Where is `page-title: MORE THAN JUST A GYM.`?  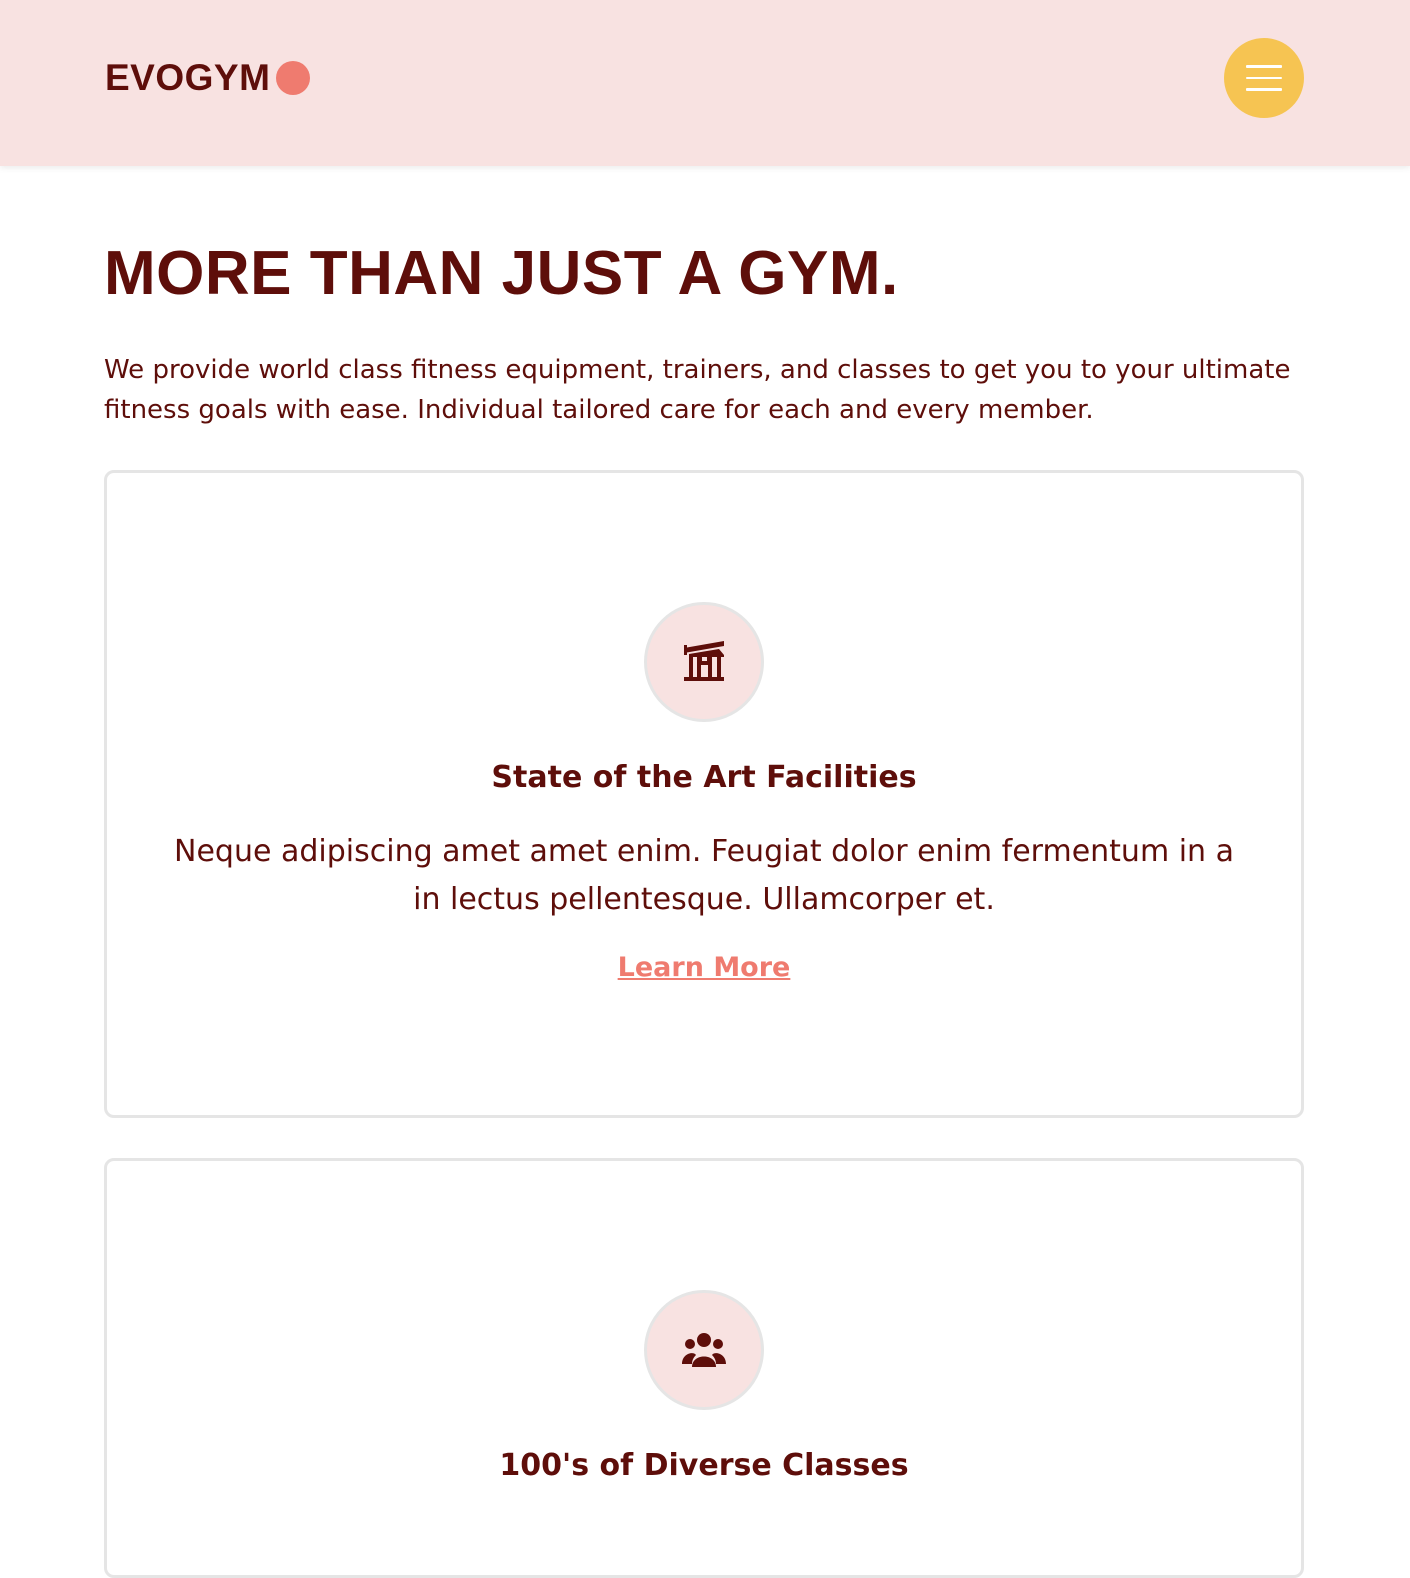
page-title: MORE THAN JUST A GYM. is located at coordinates (501, 273).